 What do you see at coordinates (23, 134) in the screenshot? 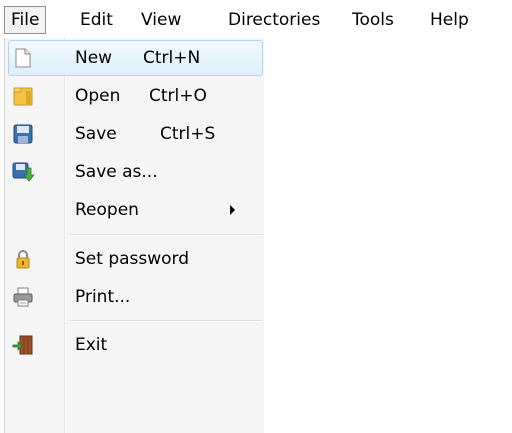
I see `floppy-disk-icon` at bounding box center [23, 134].